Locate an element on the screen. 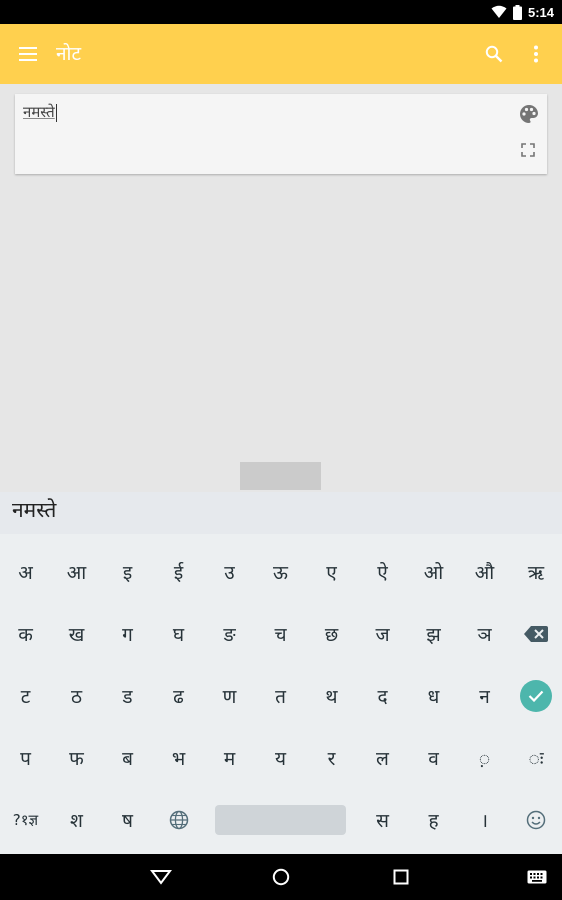 This screenshot has height=900, width=562. key: ग is located at coordinates (127, 634).